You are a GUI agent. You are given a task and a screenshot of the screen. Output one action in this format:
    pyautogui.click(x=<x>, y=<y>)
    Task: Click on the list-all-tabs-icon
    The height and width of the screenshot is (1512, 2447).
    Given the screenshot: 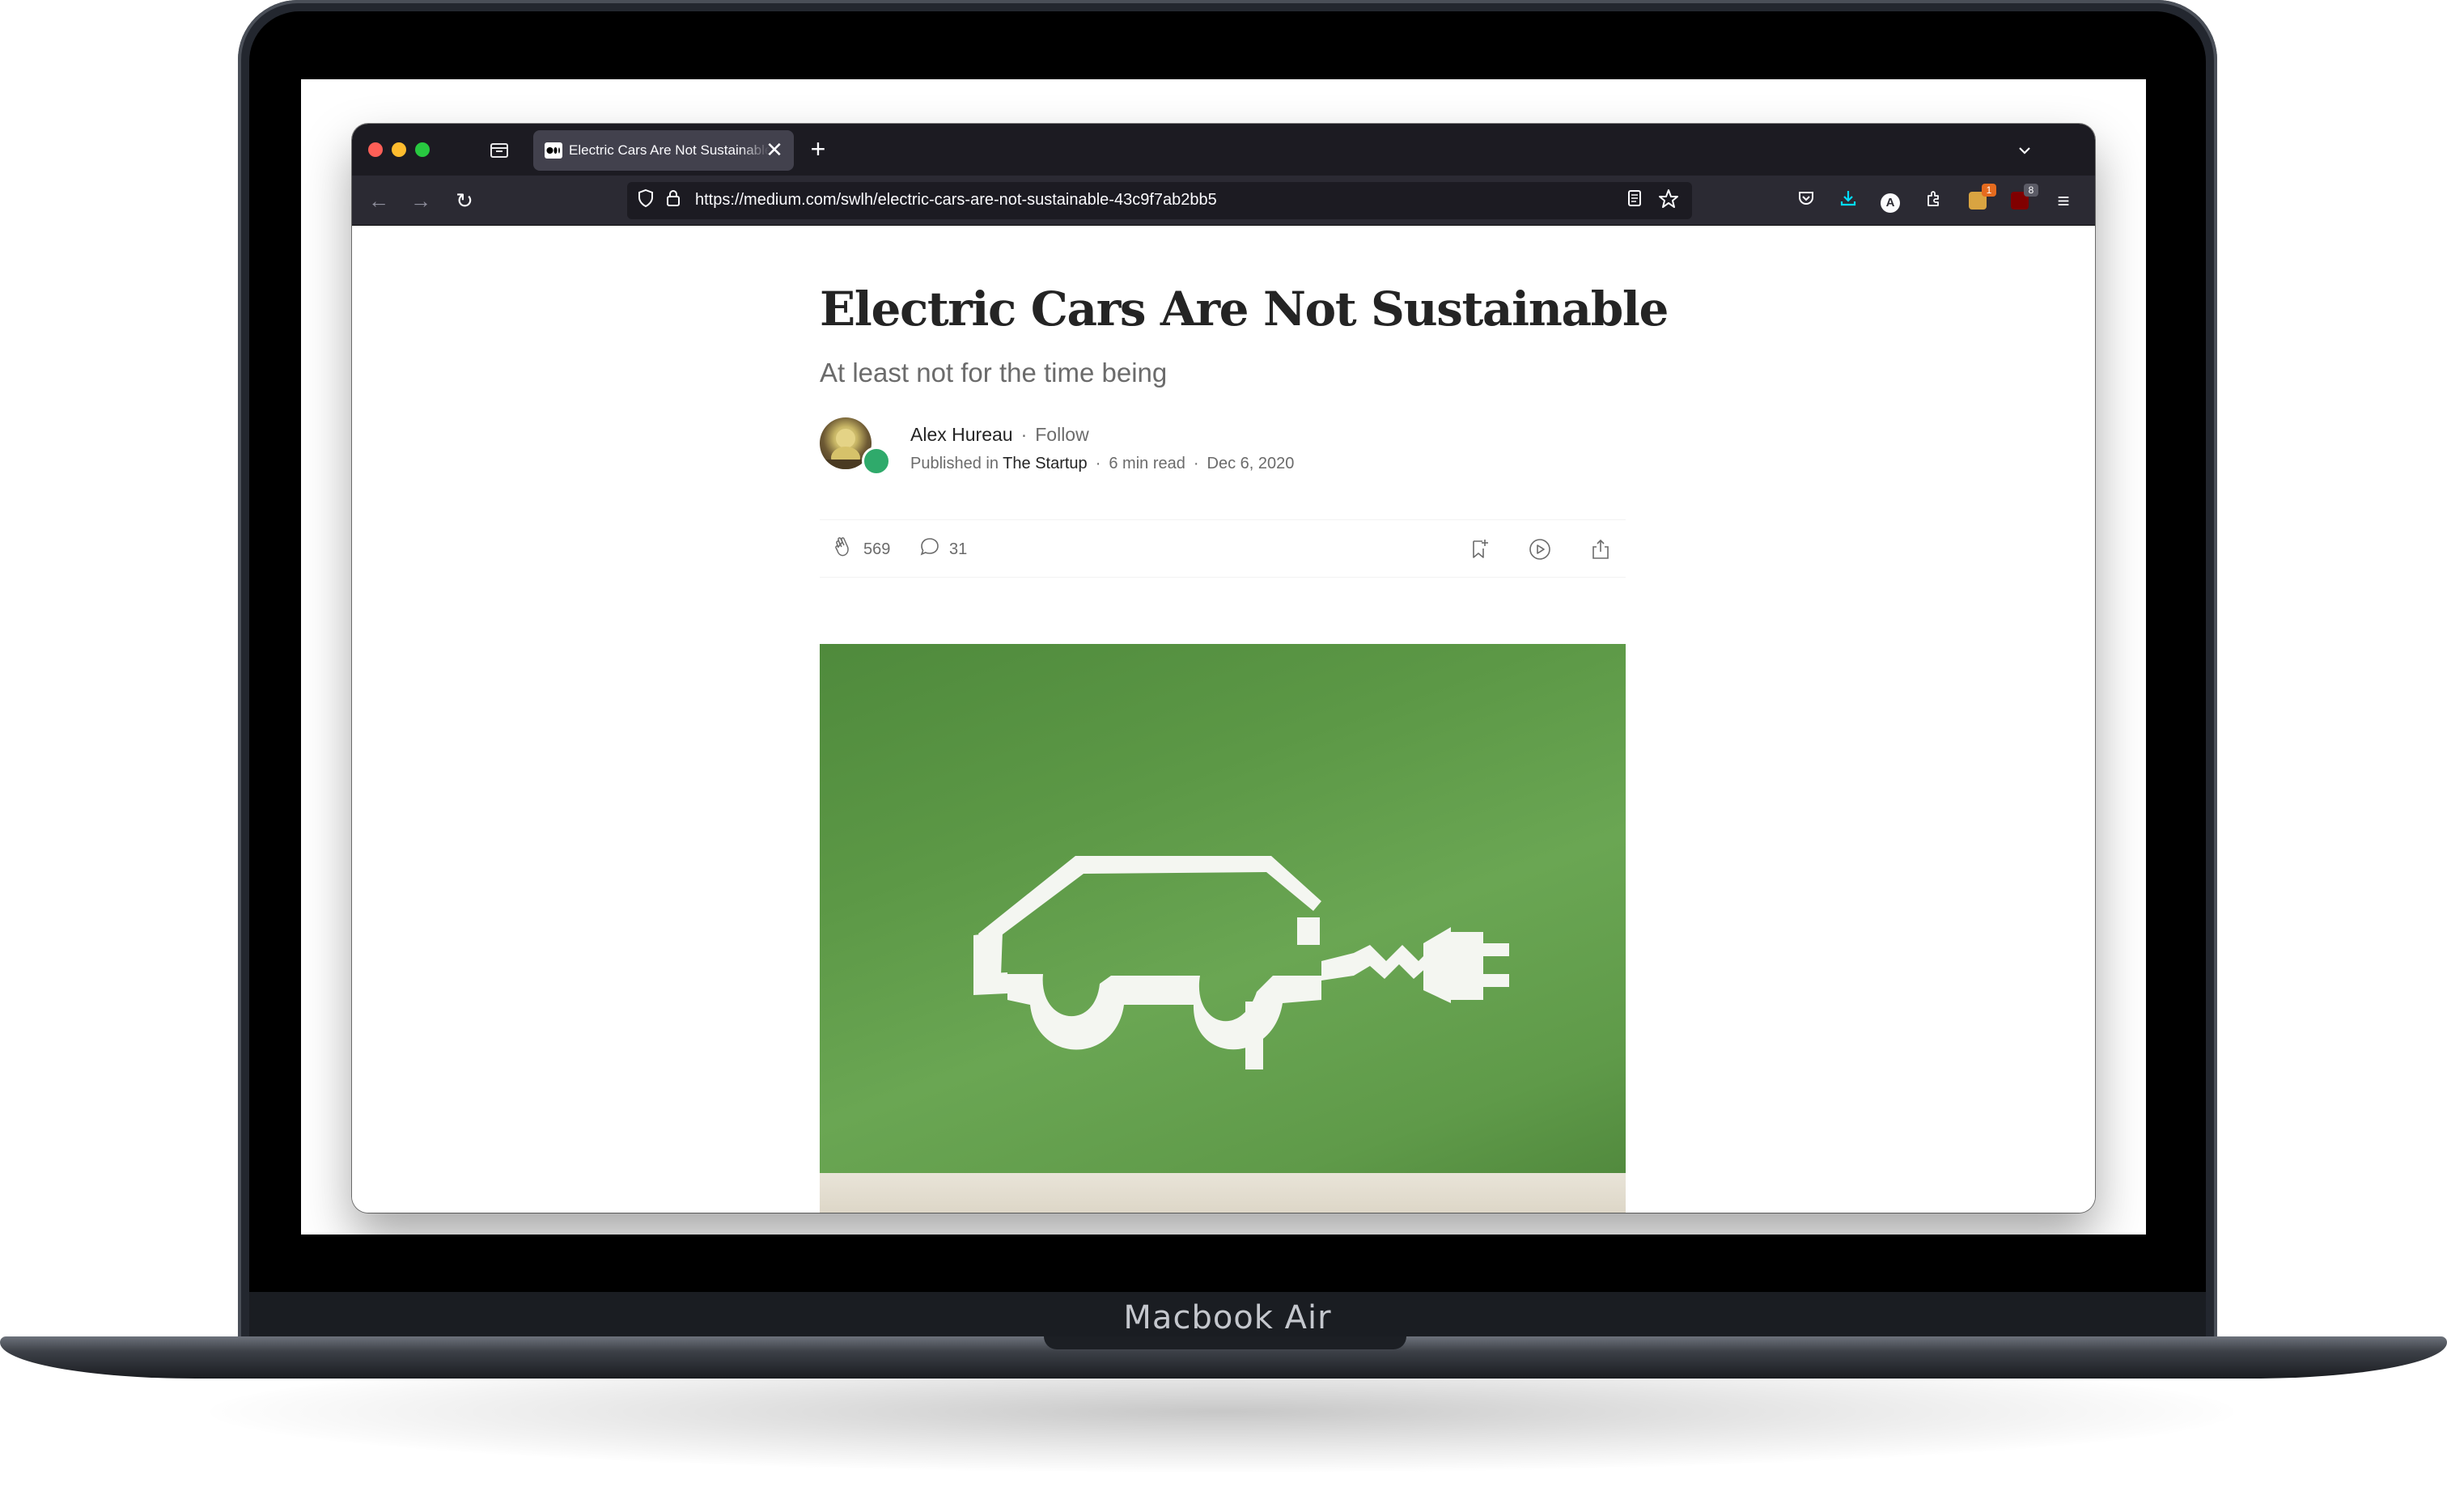 What is the action you would take?
    pyautogui.click(x=2025, y=150)
    